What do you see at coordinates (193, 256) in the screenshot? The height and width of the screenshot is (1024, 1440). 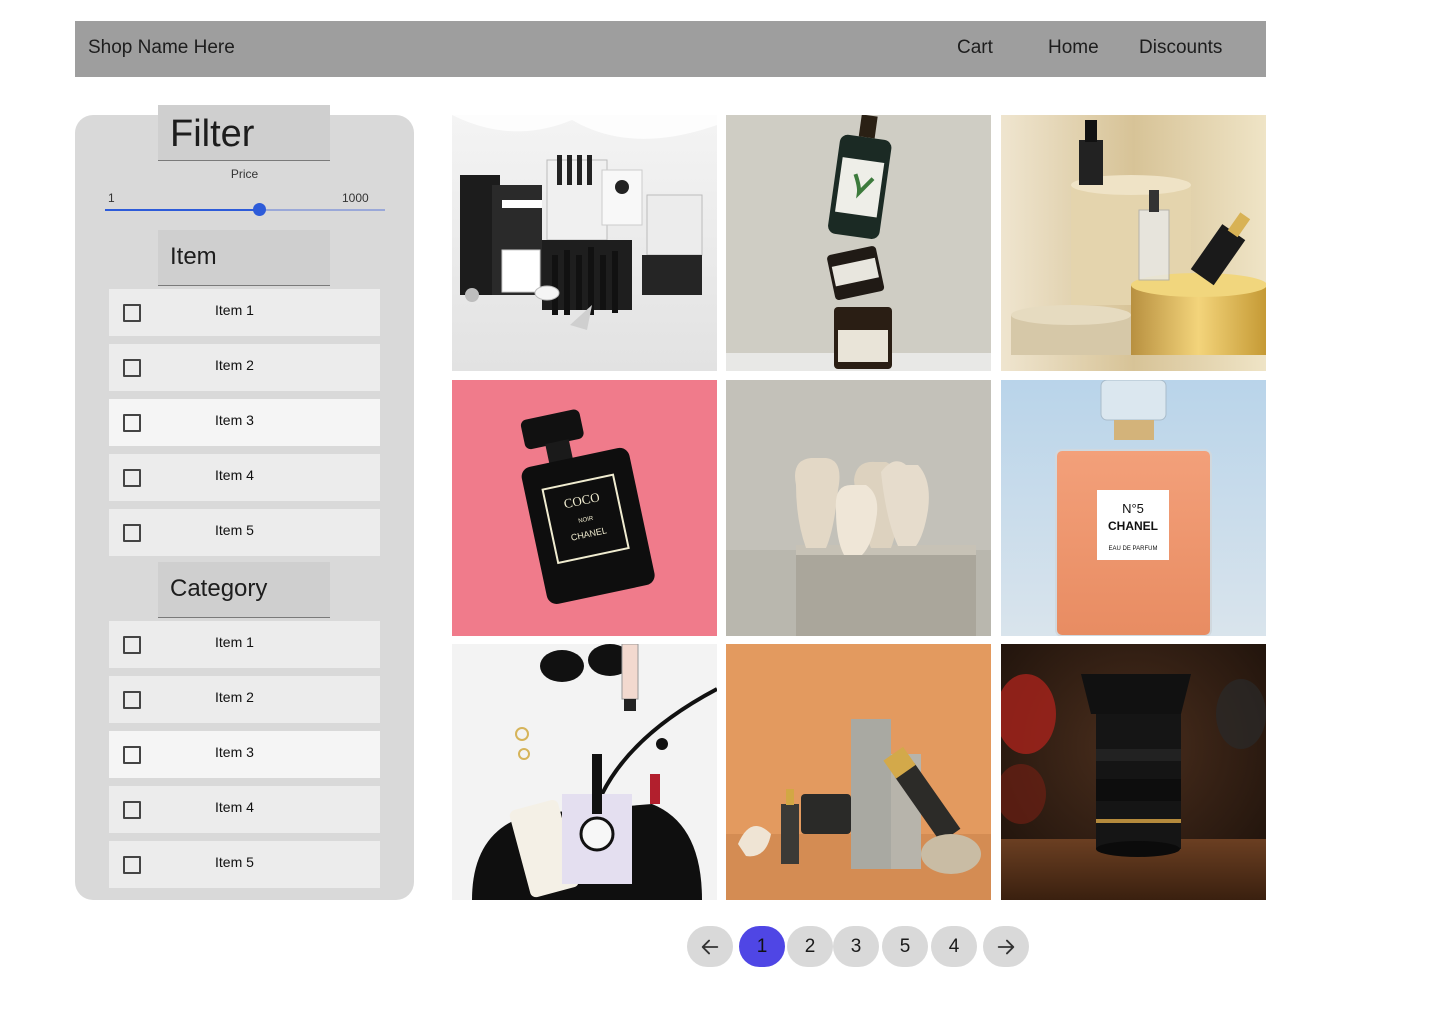 I see `item-section-title: Item` at bounding box center [193, 256].